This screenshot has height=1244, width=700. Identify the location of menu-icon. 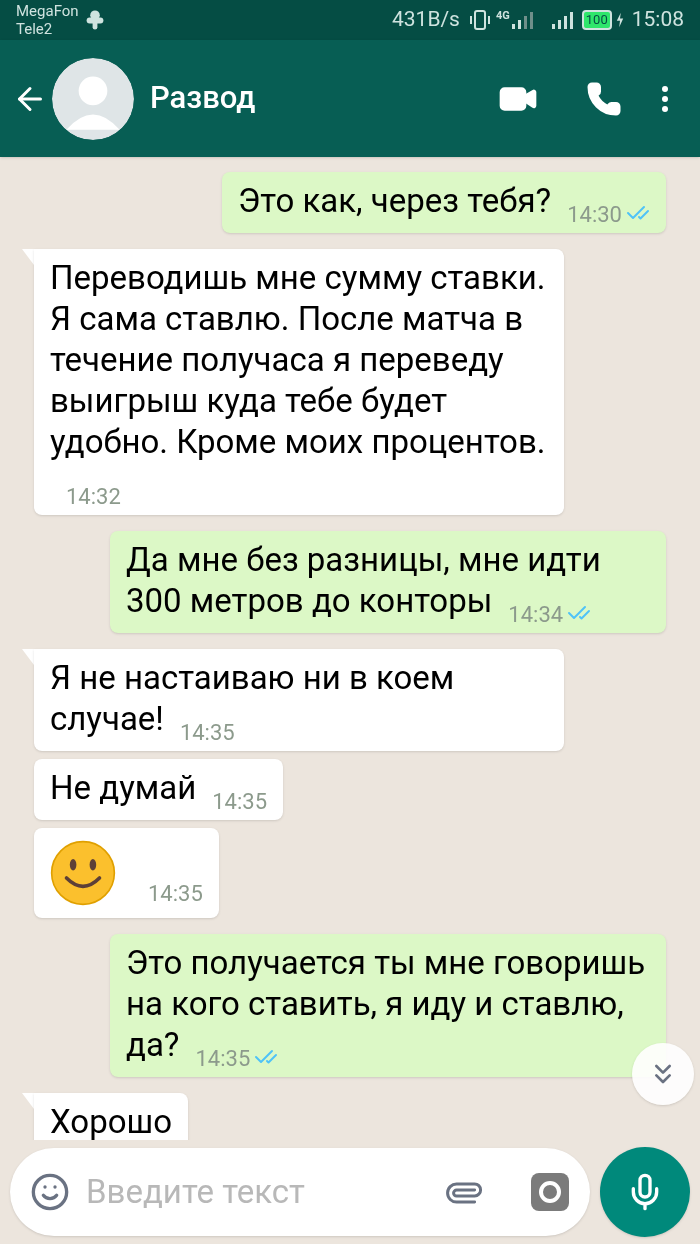
(665, 98).